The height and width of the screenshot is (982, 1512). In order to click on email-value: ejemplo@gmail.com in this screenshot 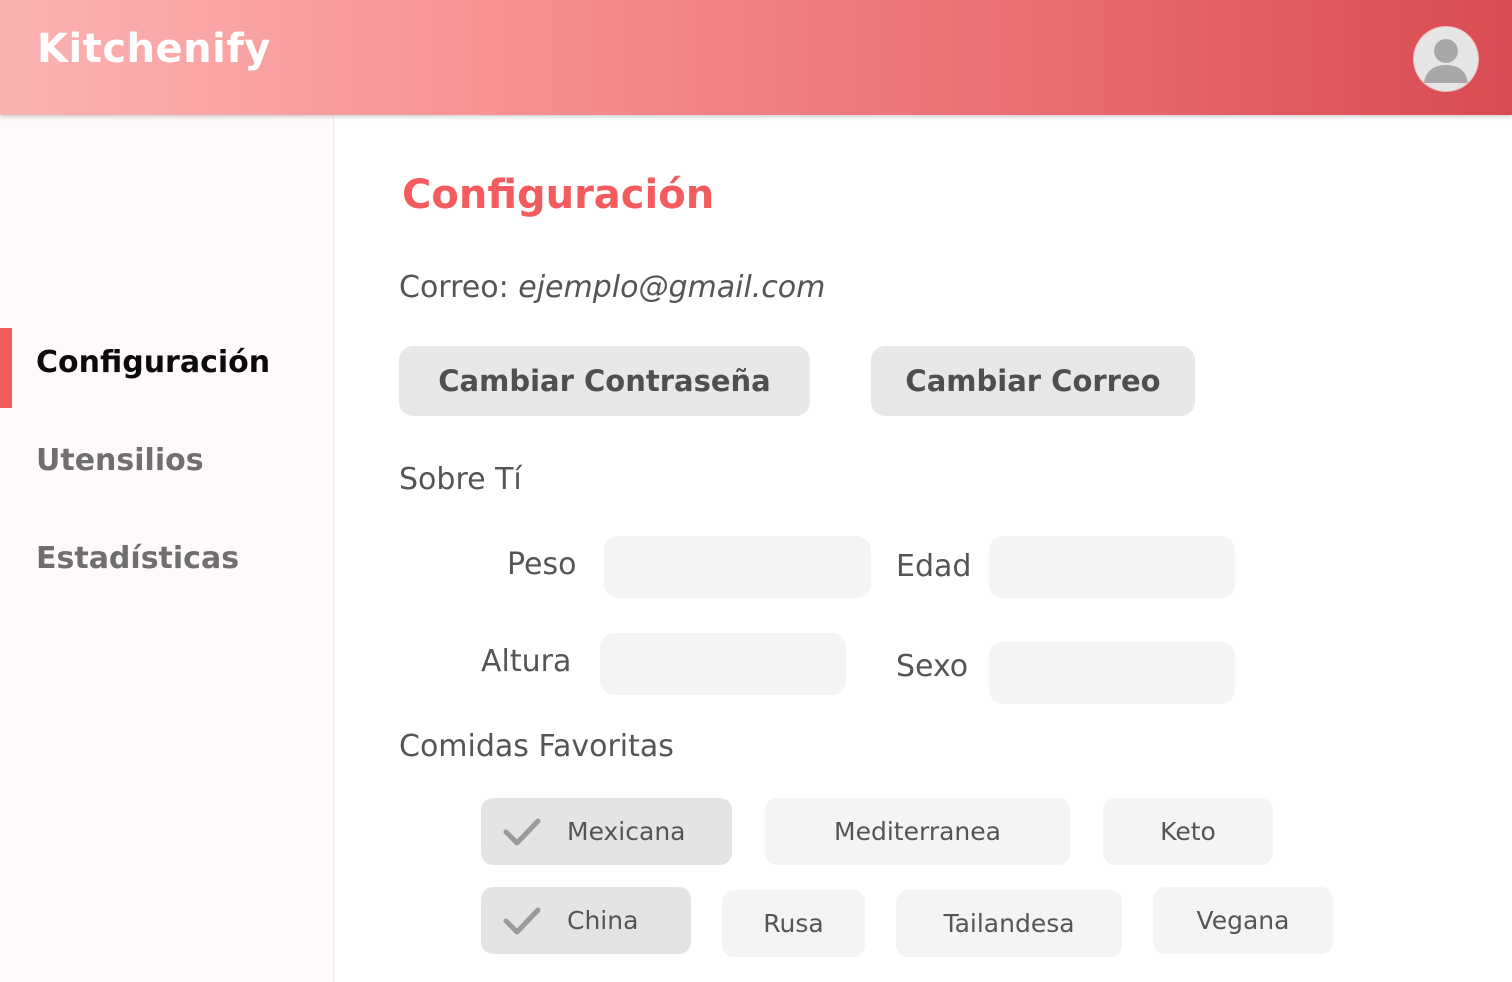, I will do `click(672, 287)`.